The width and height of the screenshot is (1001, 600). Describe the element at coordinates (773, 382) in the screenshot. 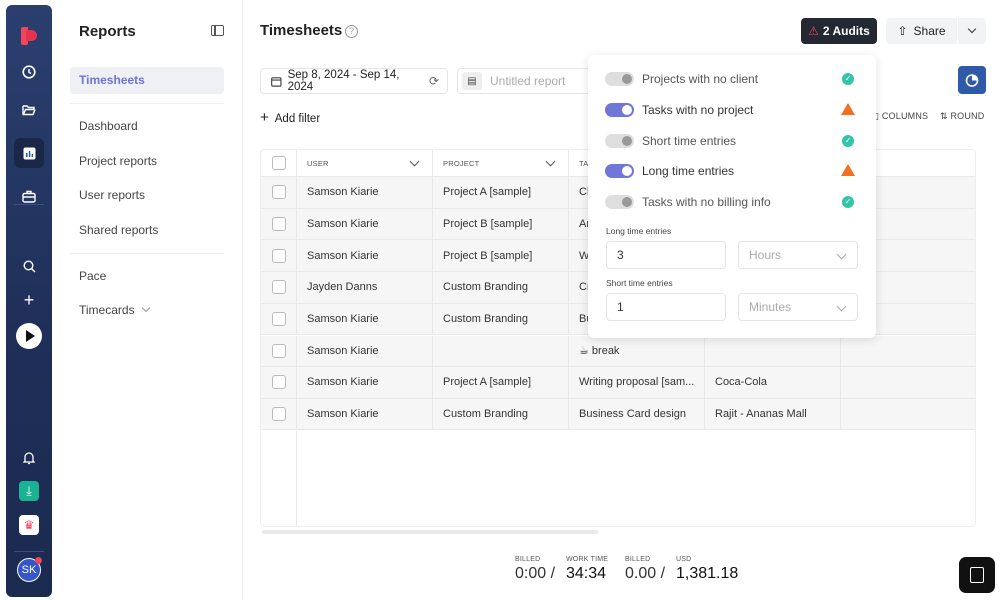

I see `cell-client: Coca-Cola` at that location.